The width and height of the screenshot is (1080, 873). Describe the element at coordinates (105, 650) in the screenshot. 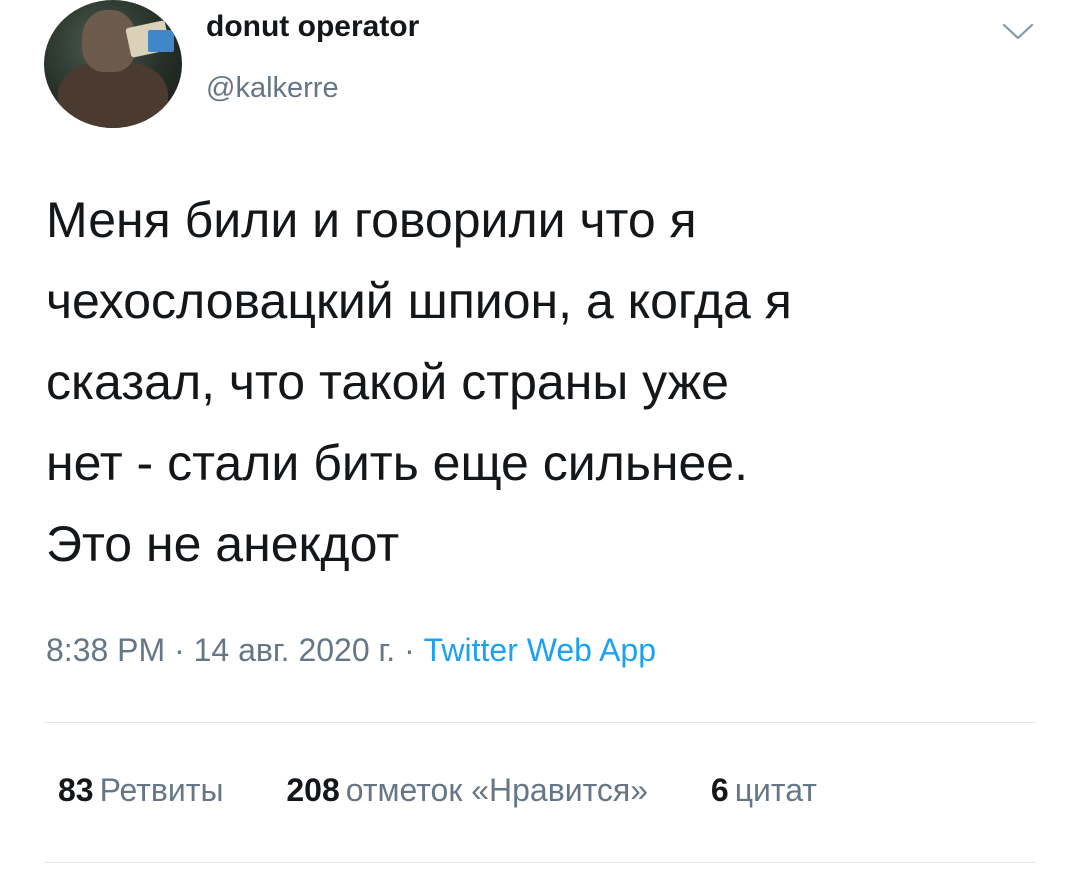

I see `tweet-time: 8:38 PM` at that location.